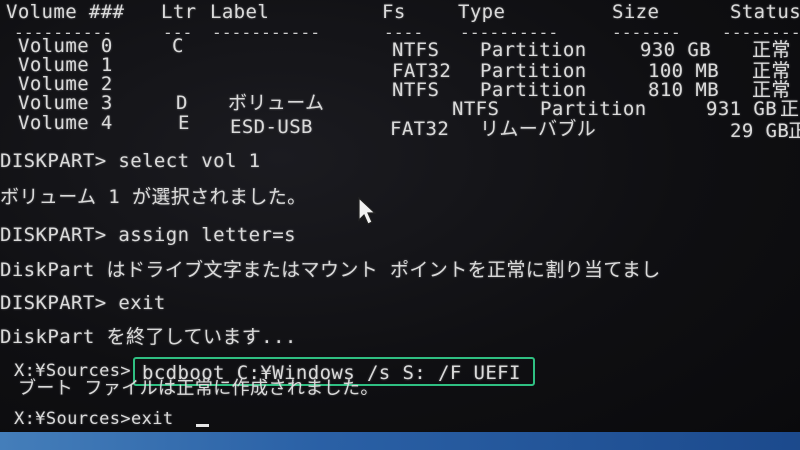 This screenshot has width=800, height=450. What do you see at coordinates (153, 197) in the screenshot?
I see `console-line-selected-msg: ボリューム 1 が選択されました。` at bounding box center [153, 197].